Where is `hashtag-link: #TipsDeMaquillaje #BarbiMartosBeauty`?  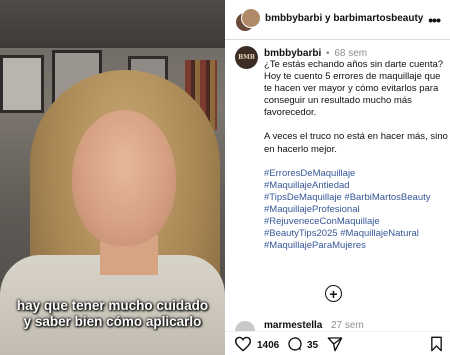
hashtag-link: #TipsDeMaquillaje #BarbiMartosBeauty is located at coordinates (357, 198).